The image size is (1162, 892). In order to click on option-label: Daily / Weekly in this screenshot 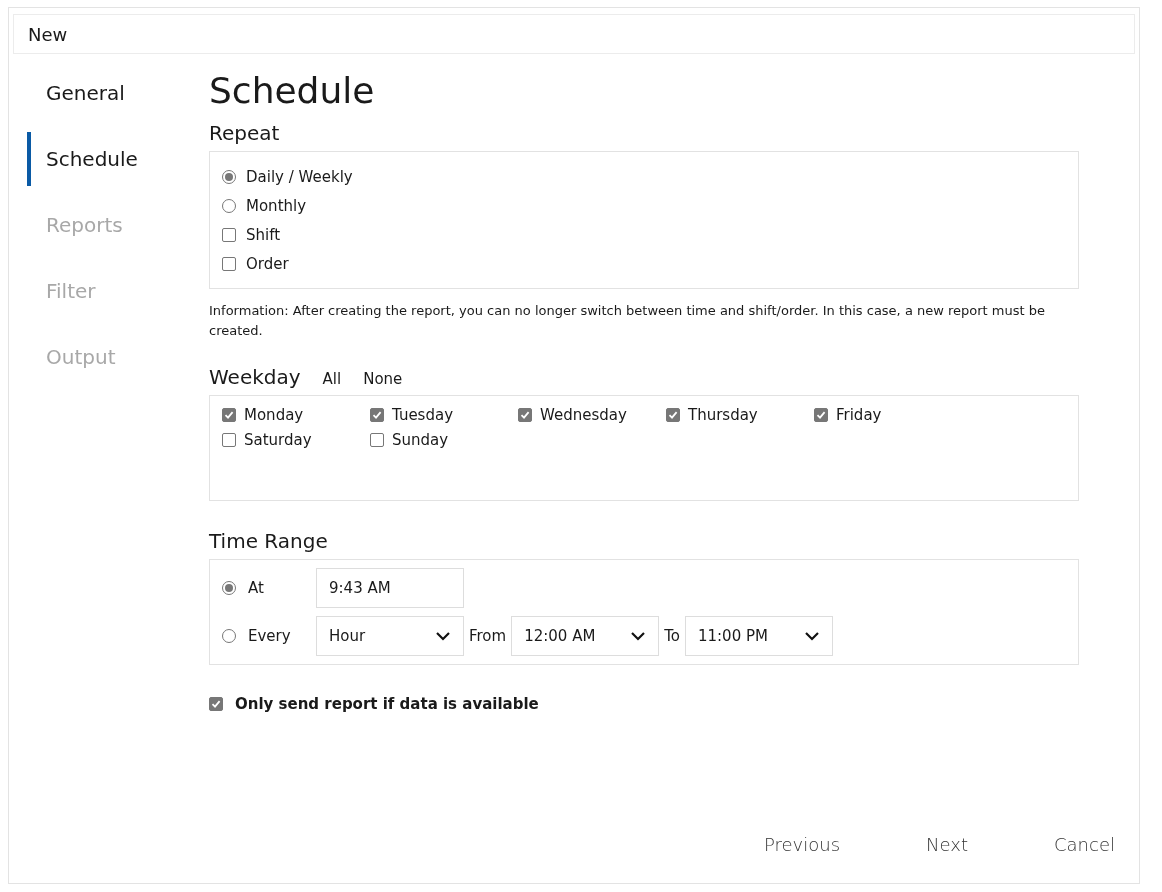, I will do `click(299, 176)`.